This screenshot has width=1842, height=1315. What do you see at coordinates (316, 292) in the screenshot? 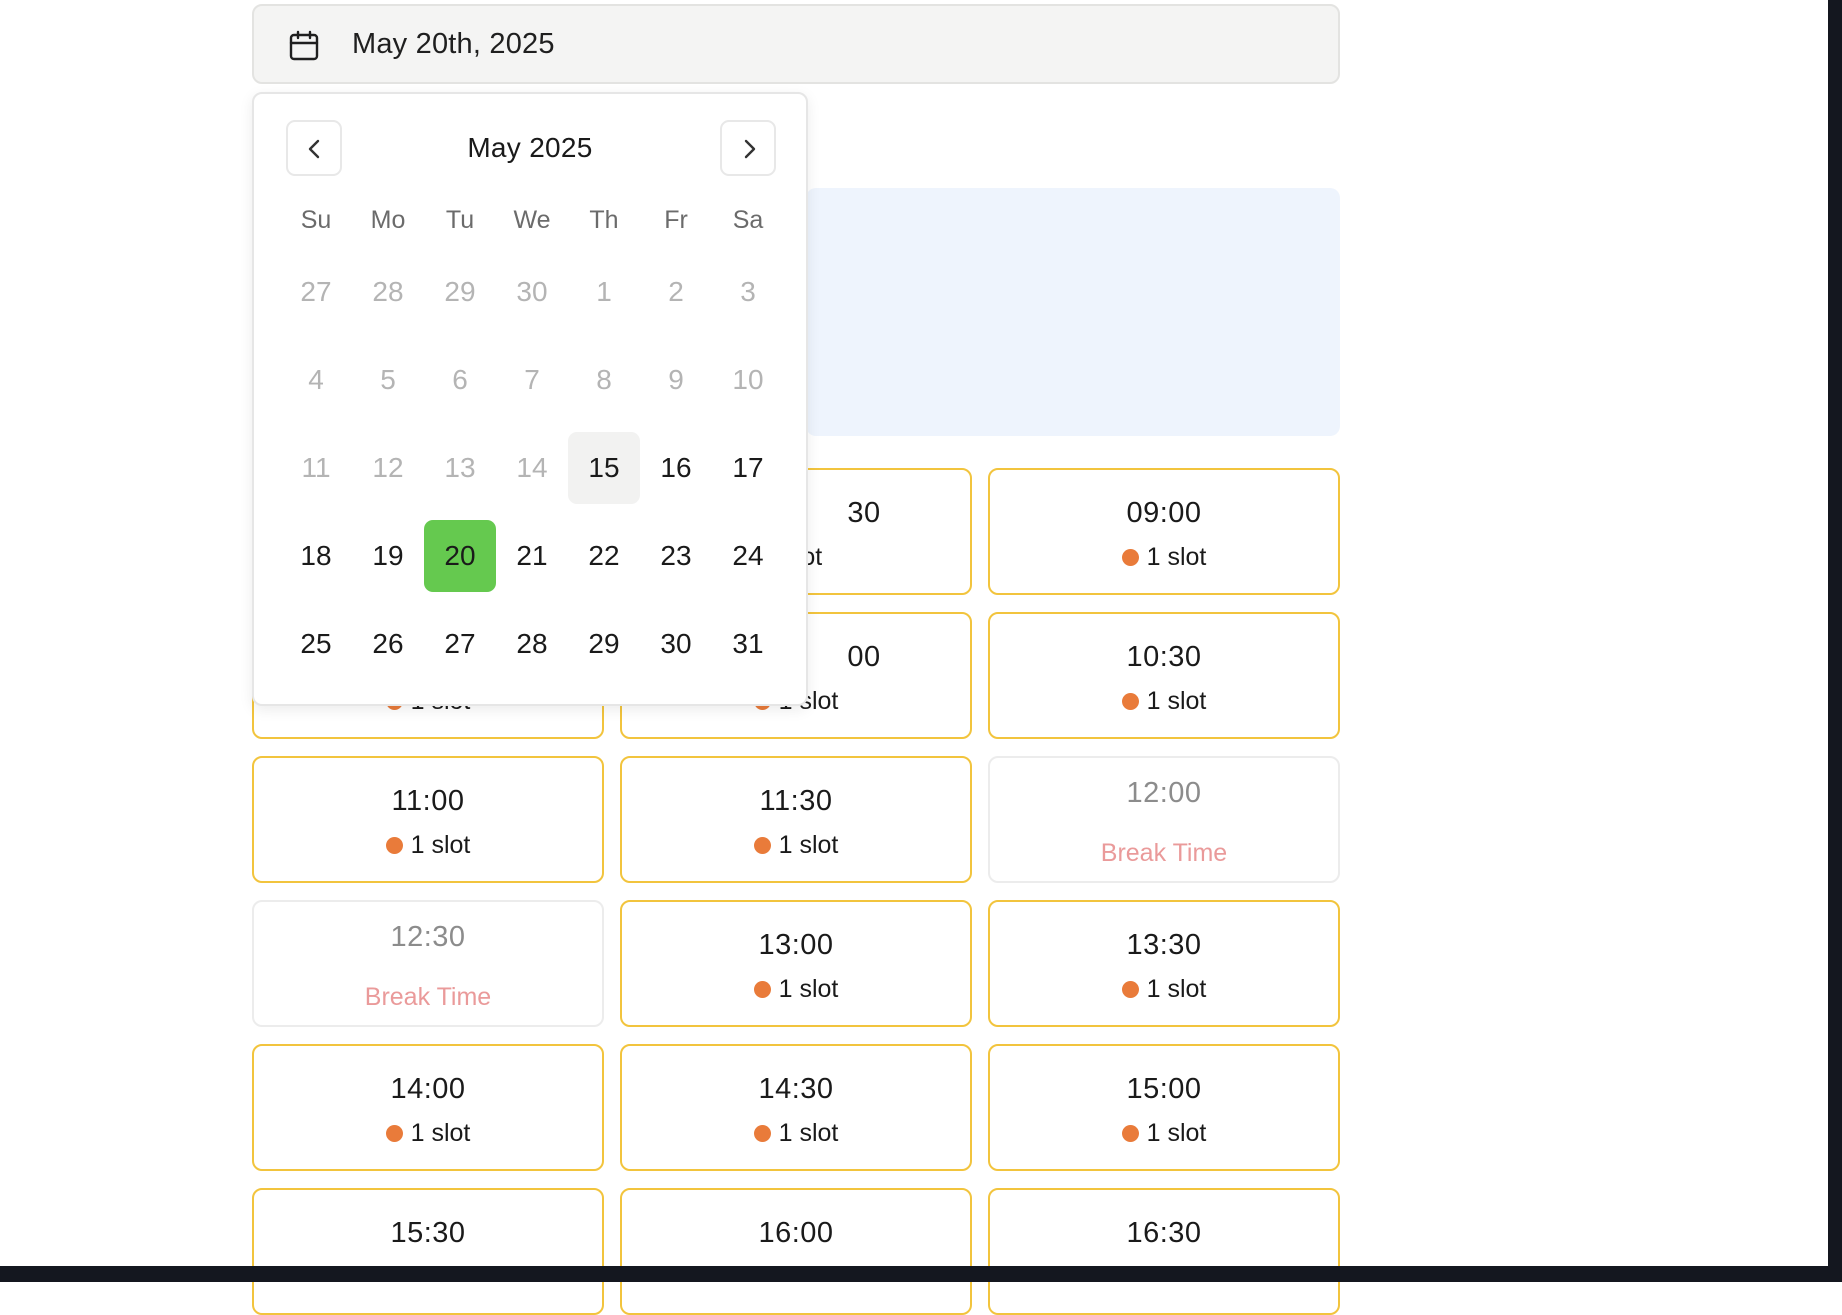
I see `calendar-day-outside: 27` at bounding box center [316, 292].